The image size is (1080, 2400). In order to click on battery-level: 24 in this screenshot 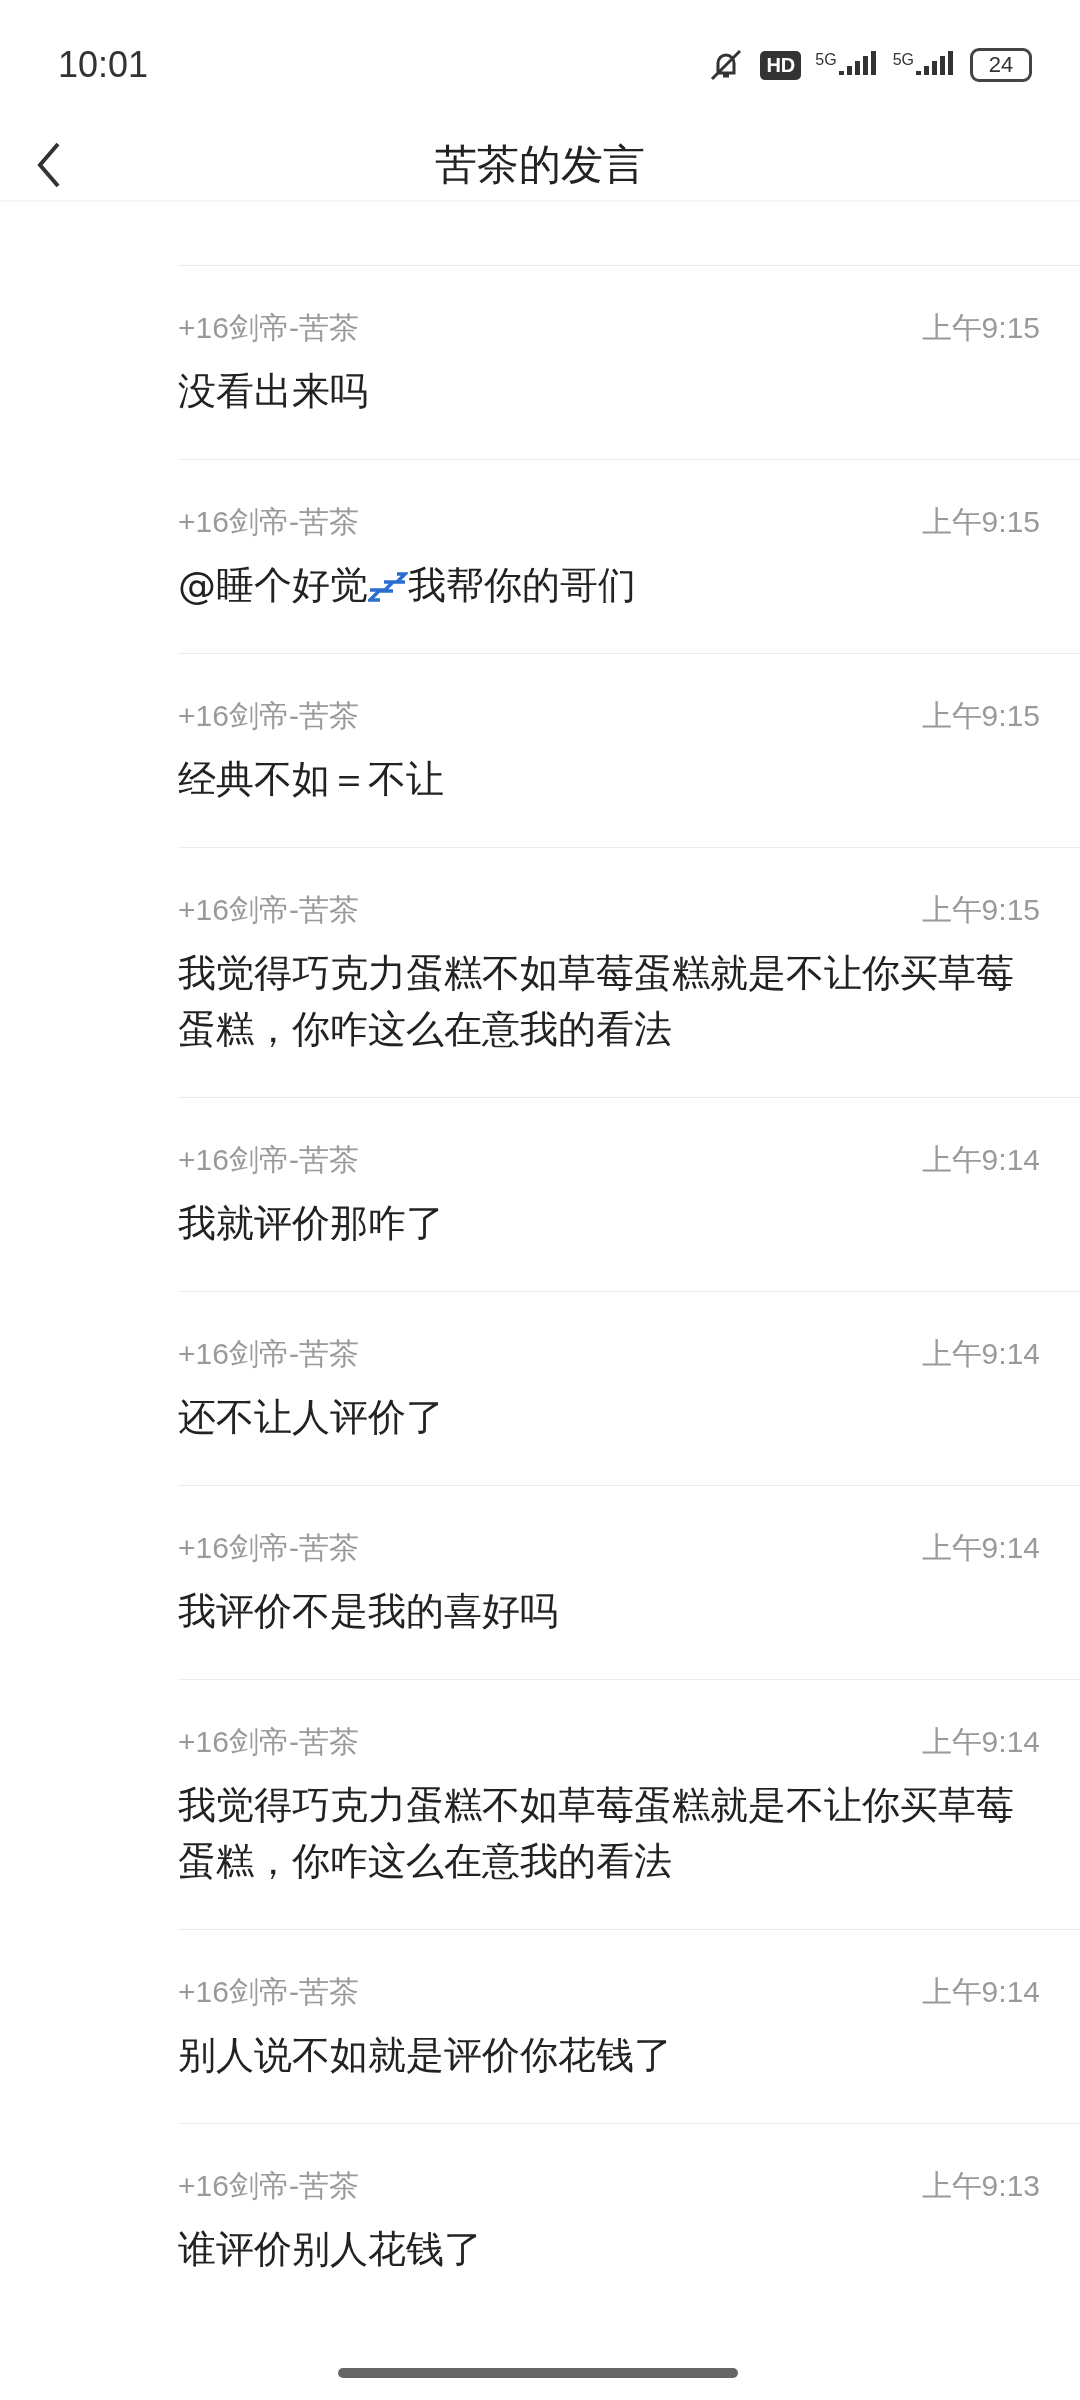, I will do `click(1001, 65)`.